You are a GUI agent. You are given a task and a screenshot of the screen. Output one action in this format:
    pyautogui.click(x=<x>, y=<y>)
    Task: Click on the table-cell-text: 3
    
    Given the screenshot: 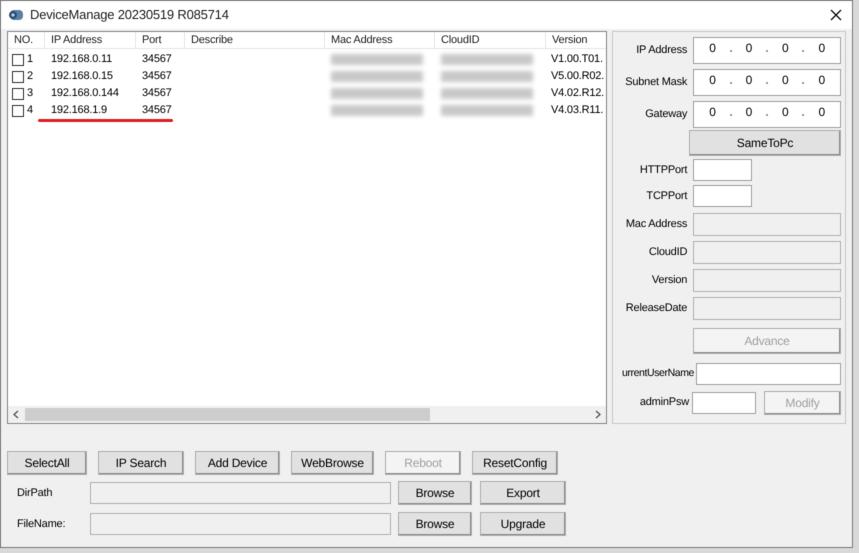 What is the action you would take?
    pyautogui.click(x=30, y=94)
    